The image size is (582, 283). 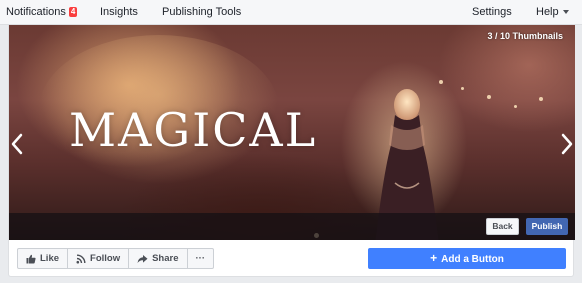 I want to click on nav-help: Help, so click(x=552, y=12).